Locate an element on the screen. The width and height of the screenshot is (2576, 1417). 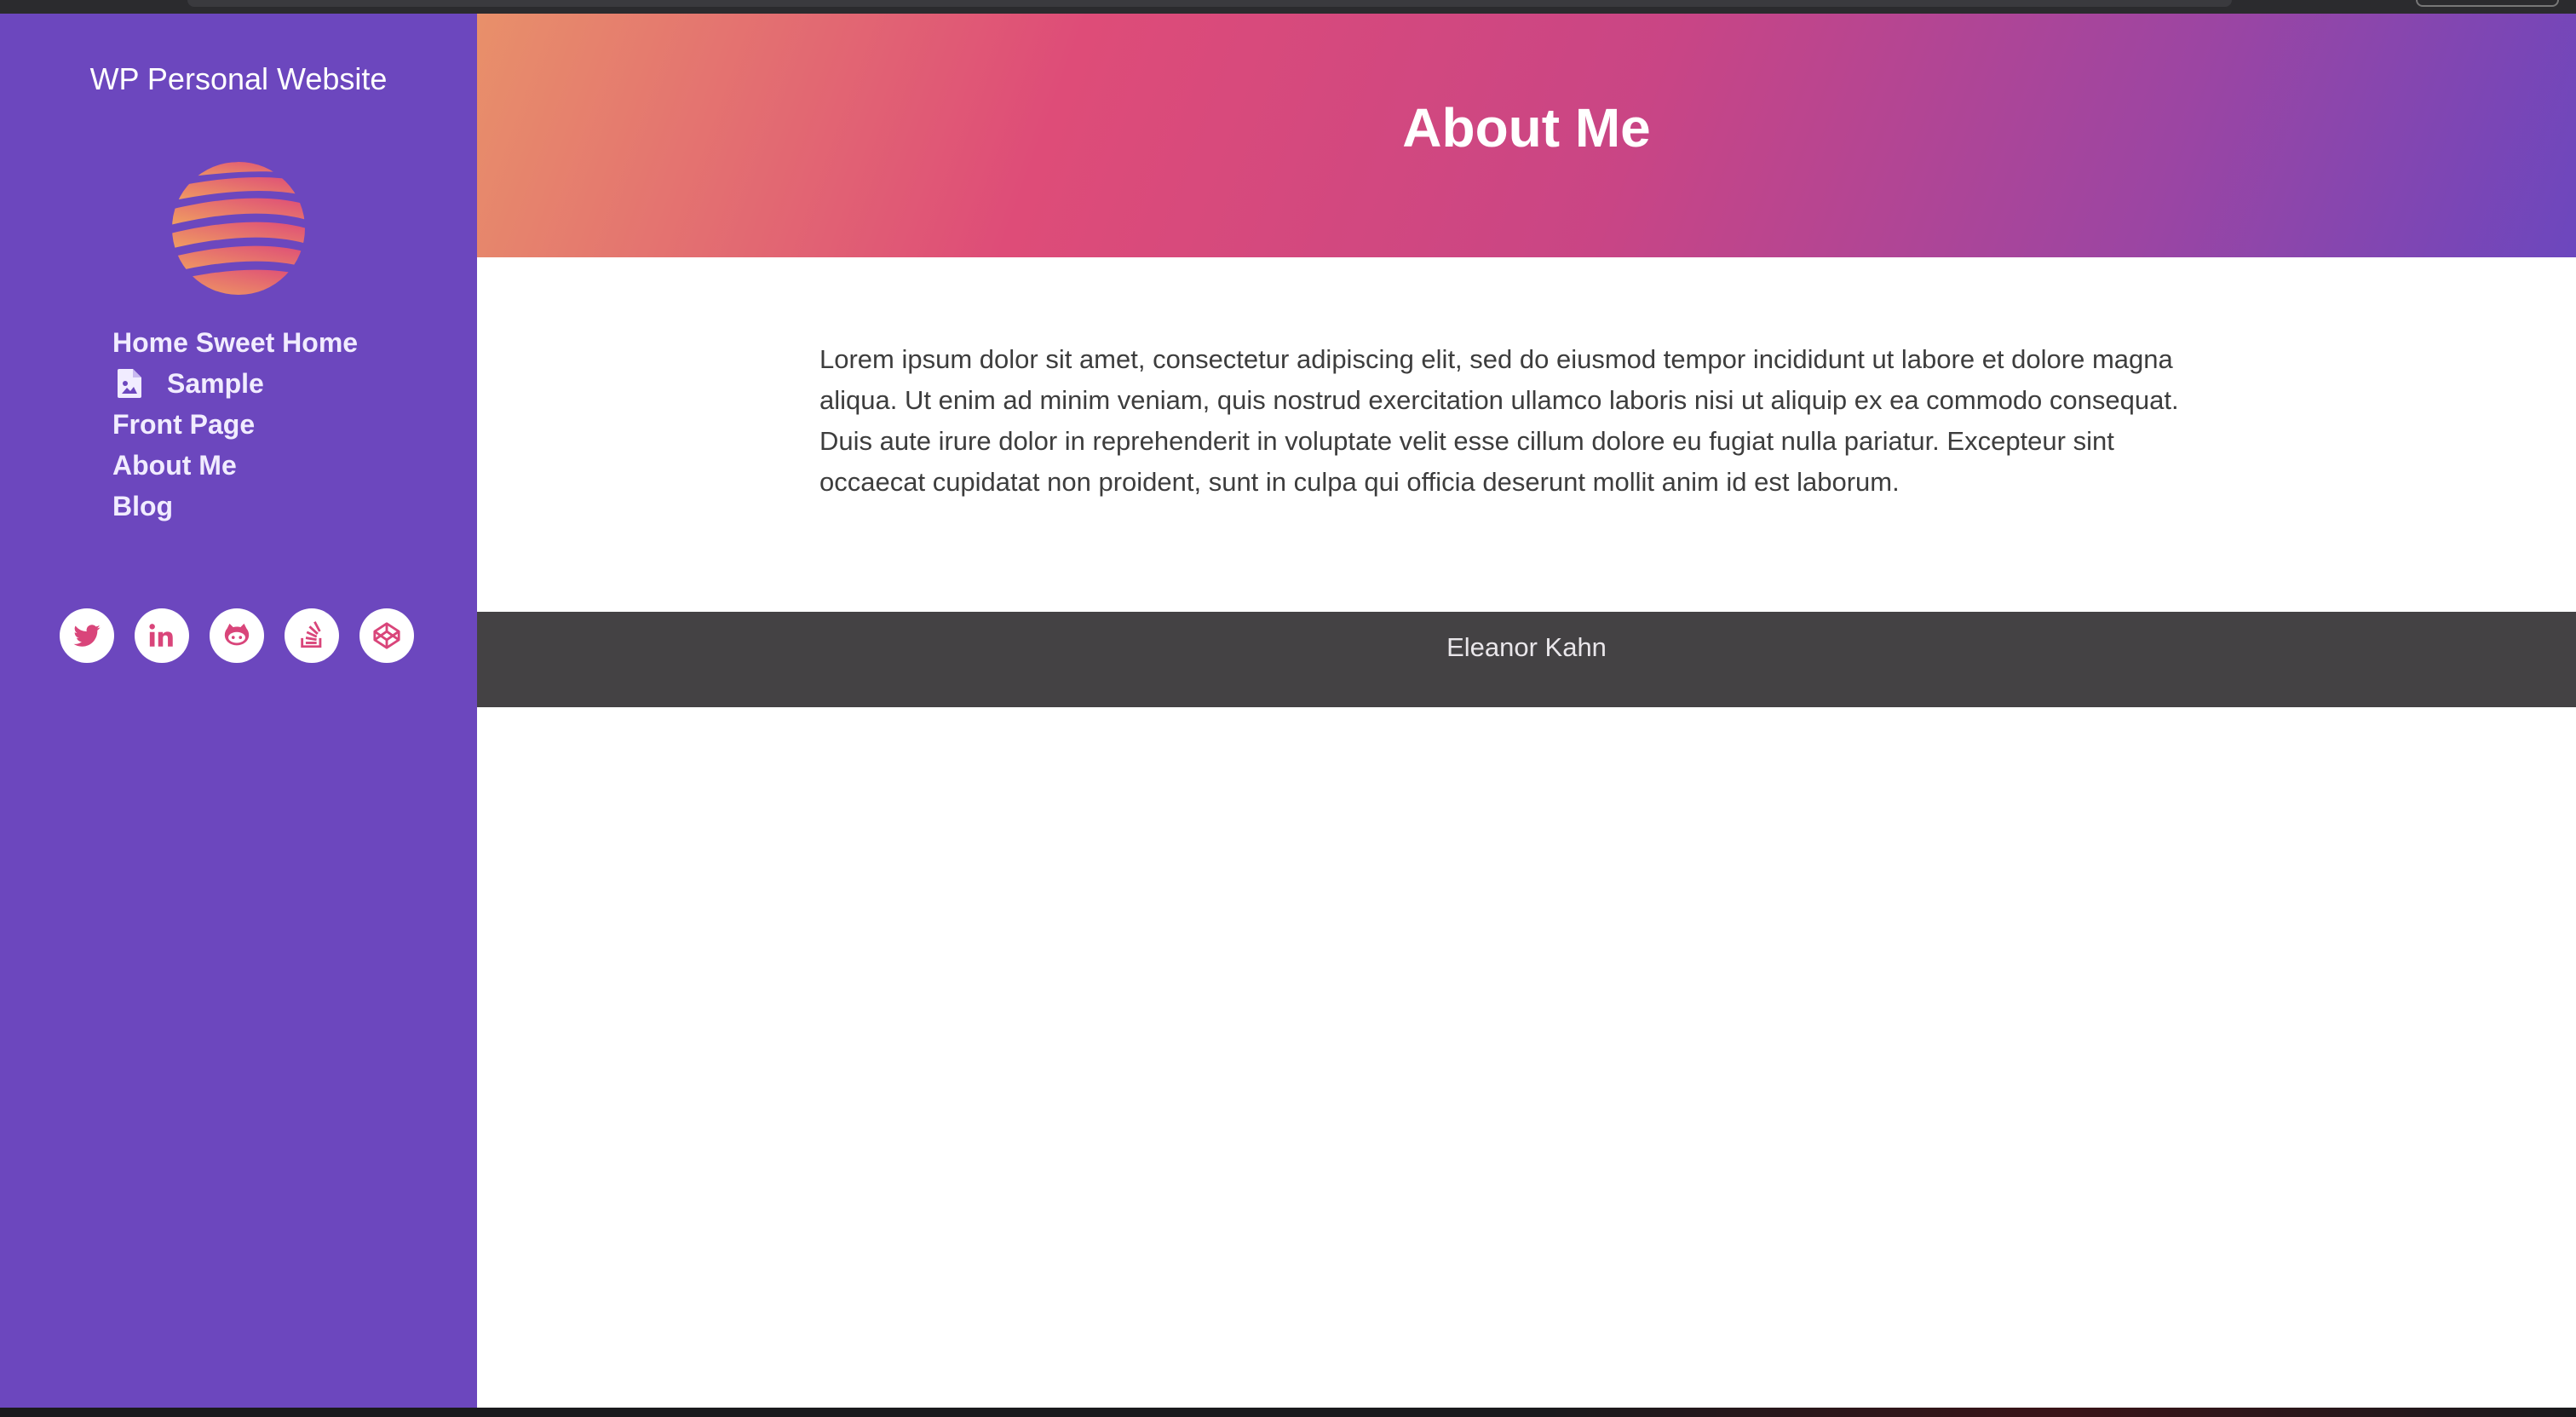
page-header: About Me is located at coordinates (1527, 135).